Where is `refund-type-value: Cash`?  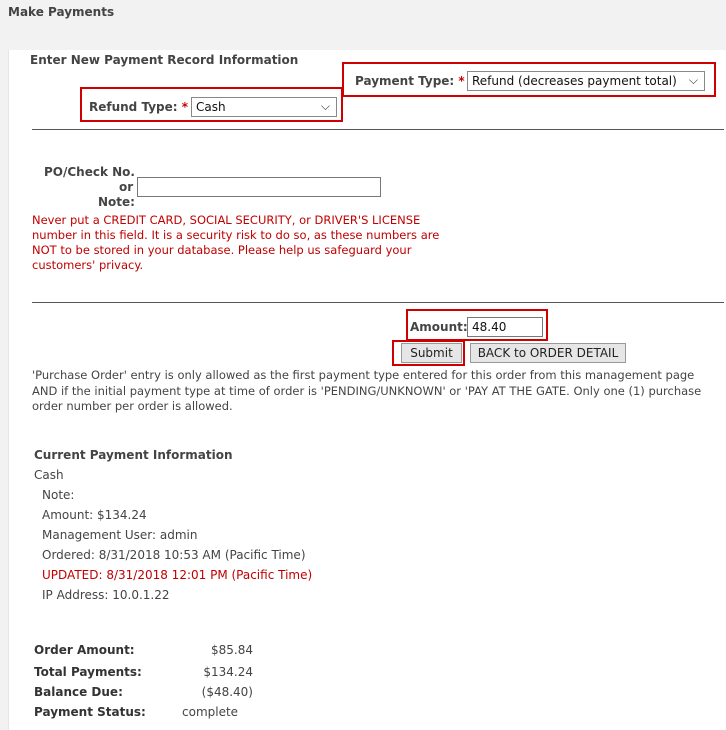 refund-type-value: Cash is located at coordinates (211, 107).